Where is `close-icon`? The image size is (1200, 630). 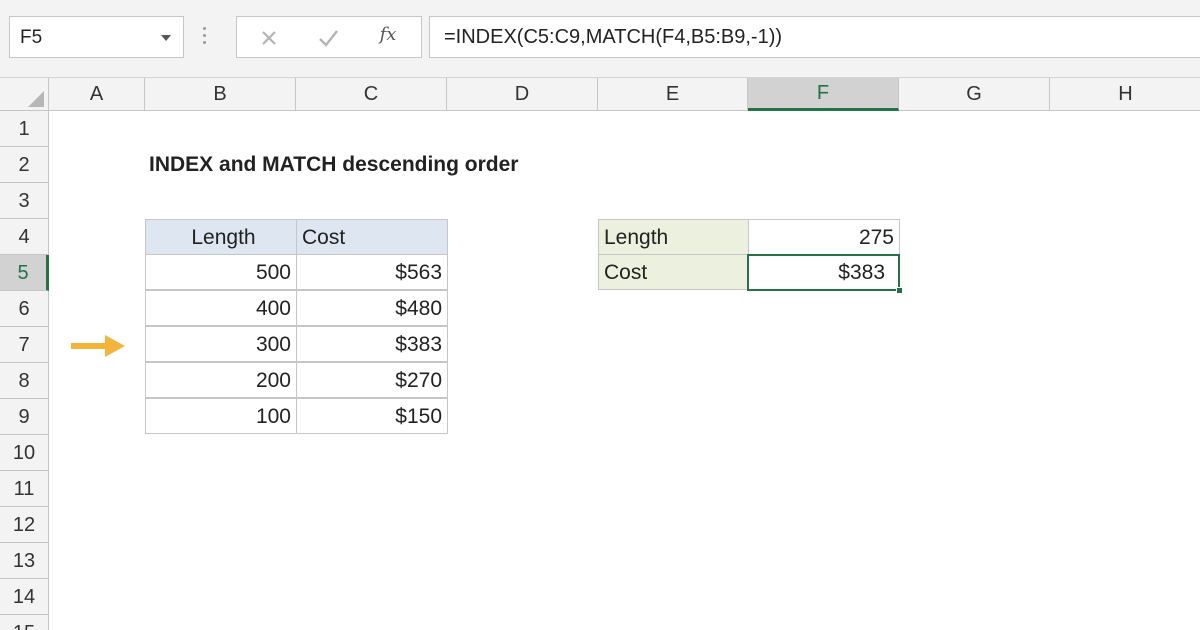 close-icon is located at coordinates (269, 38).